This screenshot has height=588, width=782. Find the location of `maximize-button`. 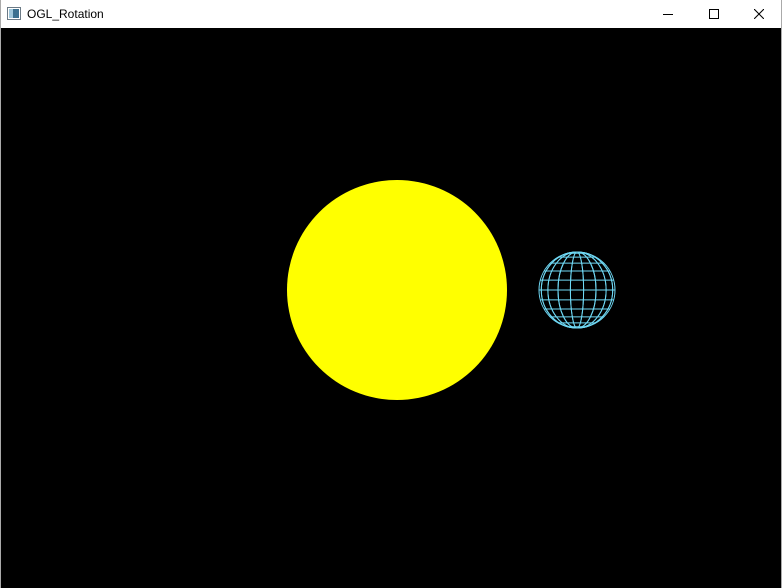

maximize-button is located at coordinates (714, 14).